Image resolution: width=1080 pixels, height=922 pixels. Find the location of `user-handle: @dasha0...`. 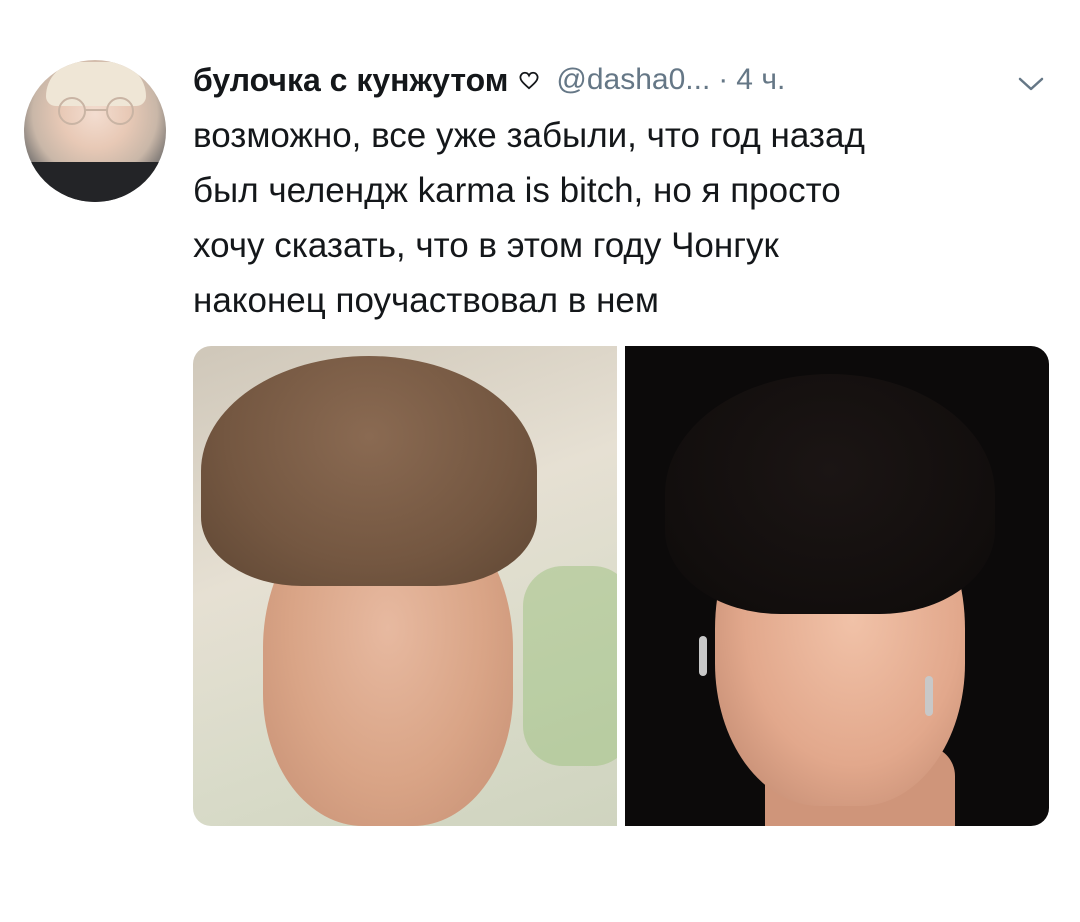

user-handle: @dasha0... is located at coordinates (633, 80).